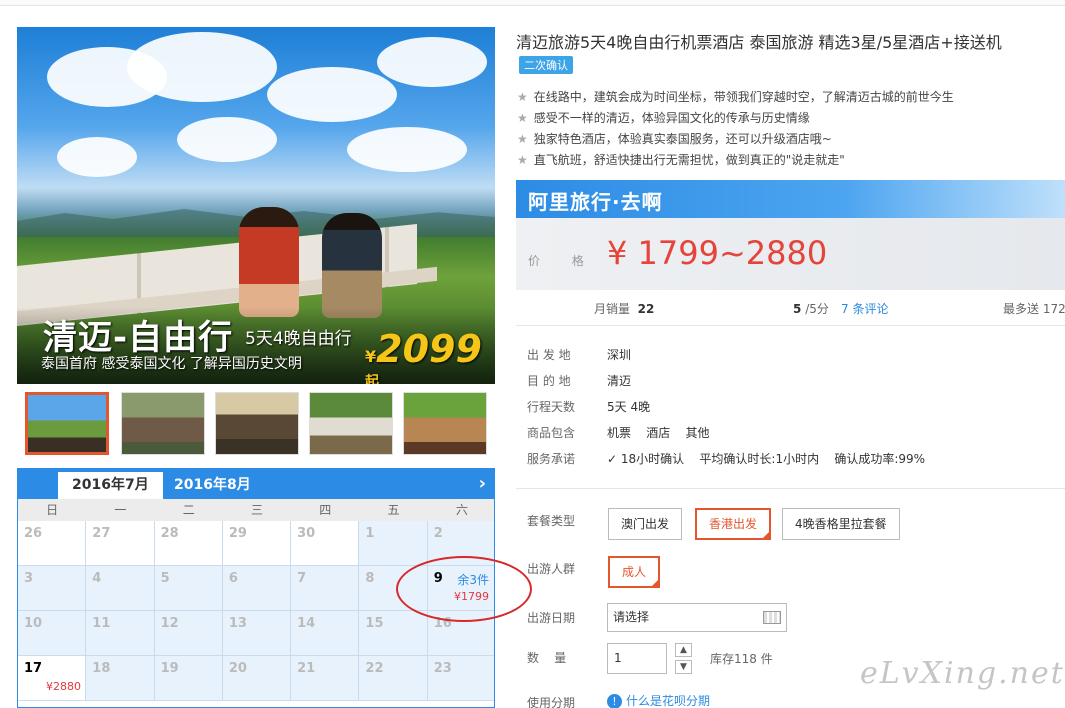  What do you see at coordinates (52, 588) in the screenshot?
I see `calendar-day: 3` at bounding box center [52, 588].